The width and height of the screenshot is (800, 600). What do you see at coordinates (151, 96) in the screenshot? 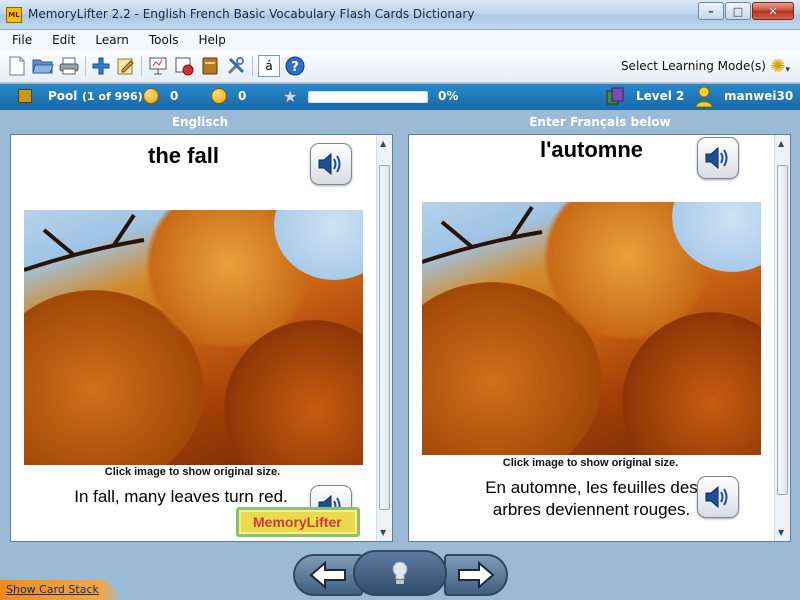
I see `smiley-icon` at bounding box center [151, 96].